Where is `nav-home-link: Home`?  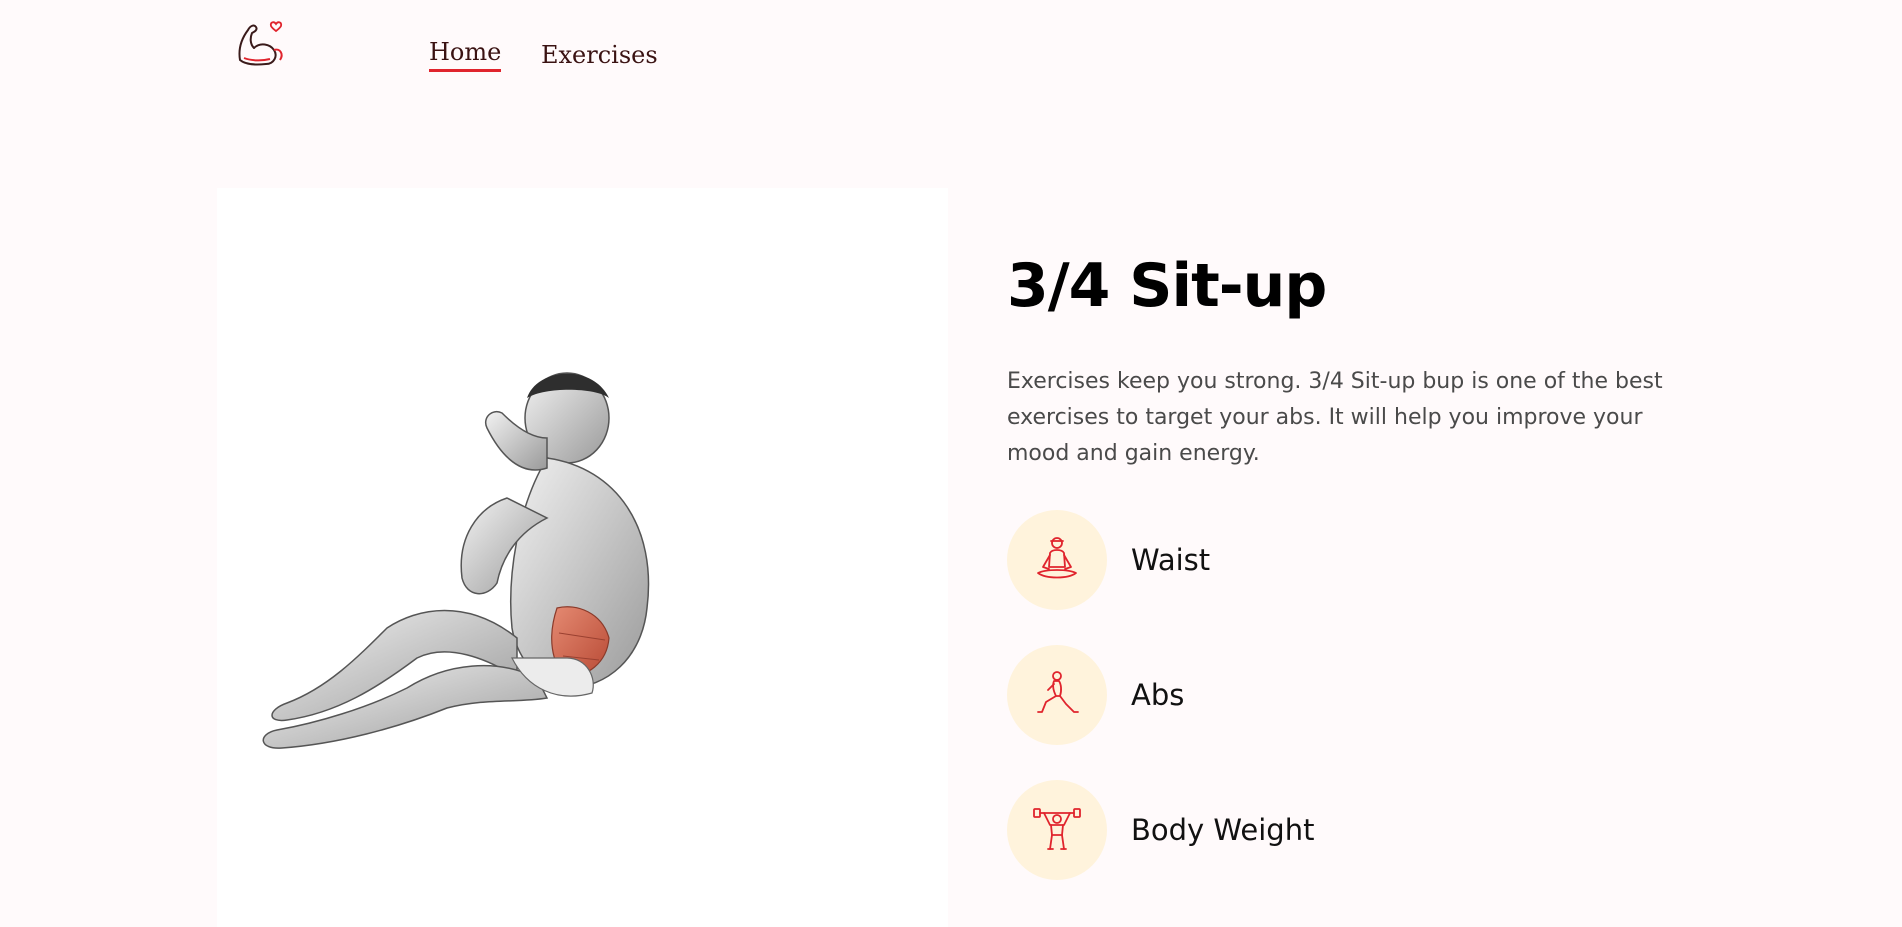 nav-home-link: Home is located at coordinates (465, 55).